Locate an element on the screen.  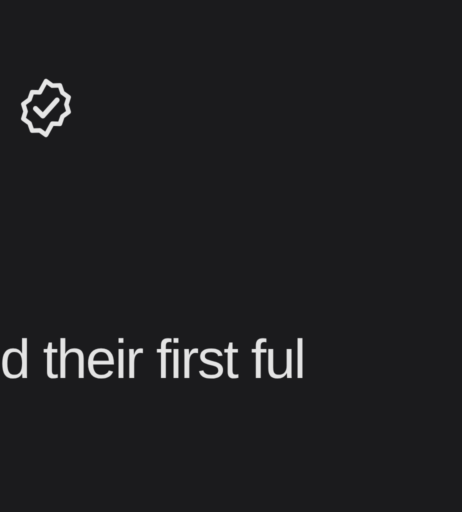
body-text: d their first ful is located at coordinates (153, 359).